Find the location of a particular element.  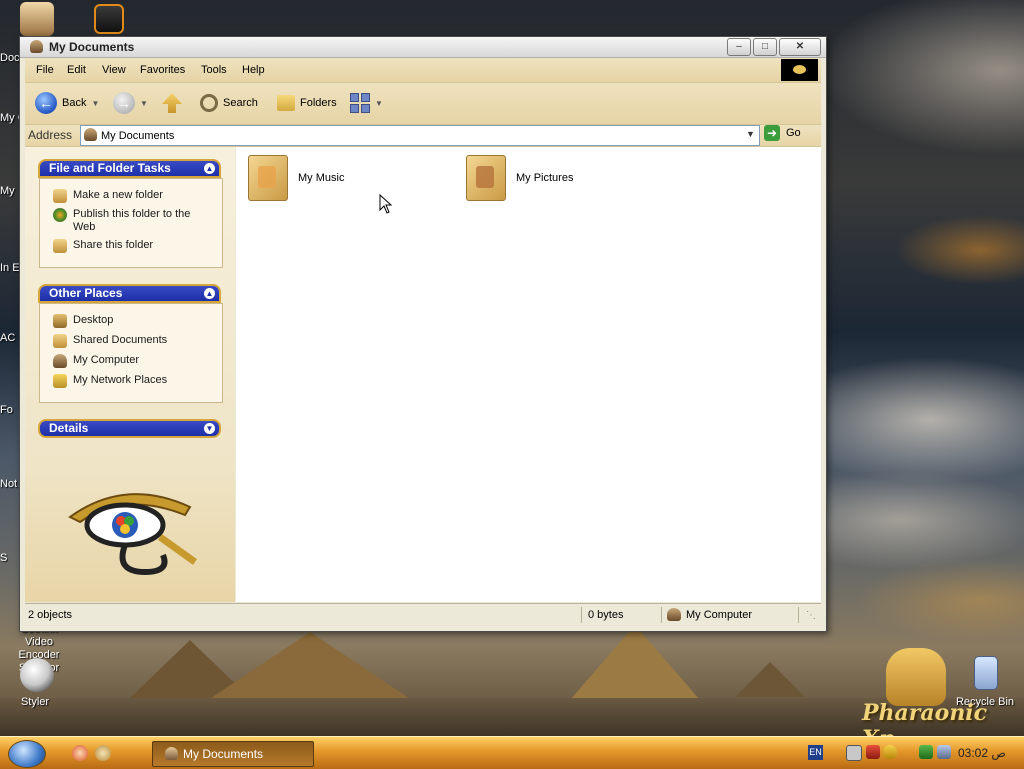

menu-tools: Tools is located at coordinates (214, 70).